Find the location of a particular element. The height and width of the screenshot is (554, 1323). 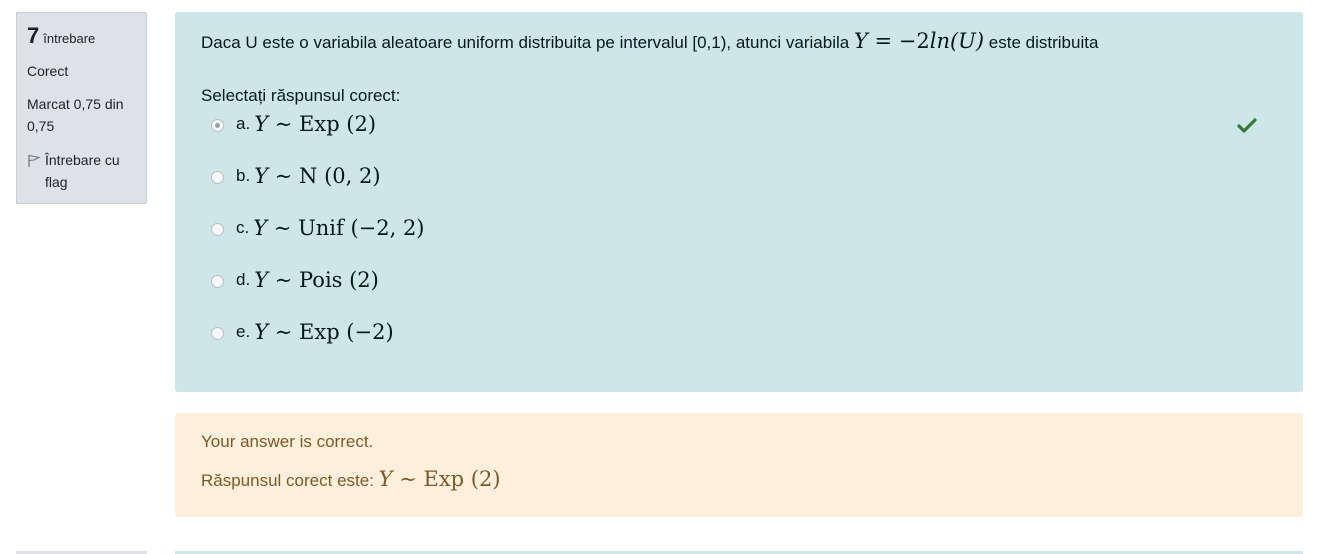

math-u: (U) is located at coordinates (967, 41).